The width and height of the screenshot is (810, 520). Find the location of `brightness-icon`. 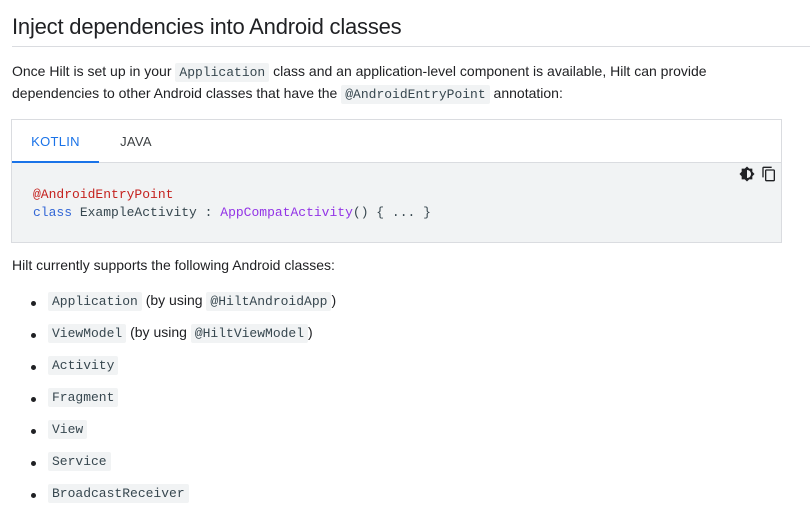

brightness-icon is located at coordinates (747, 174).